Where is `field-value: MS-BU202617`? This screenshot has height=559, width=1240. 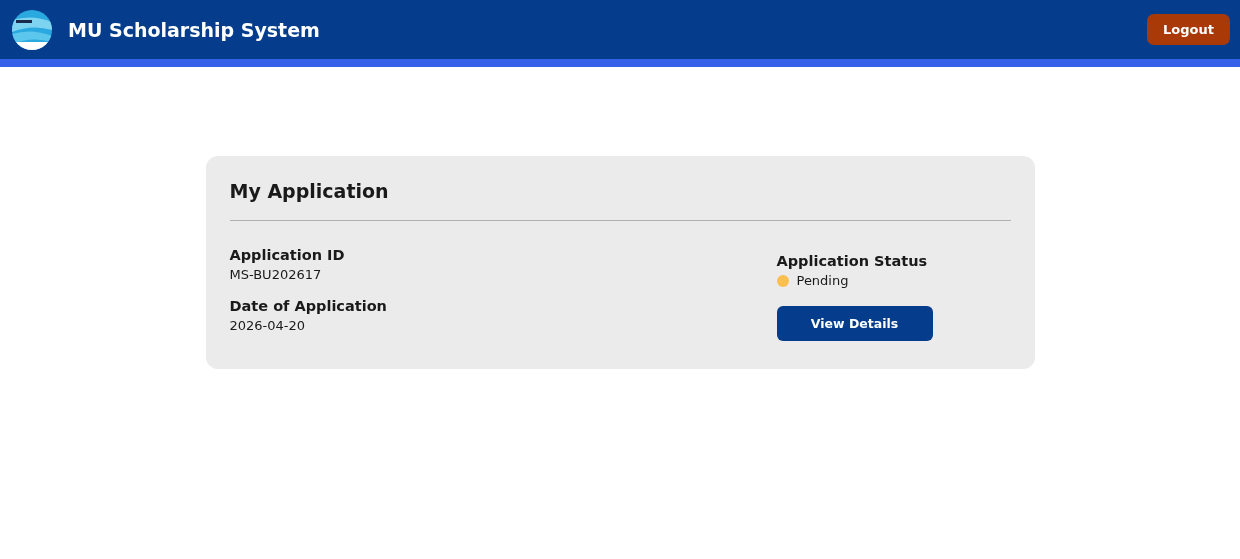 field-value: MS-BU202617 is located at coordinates (276, 274).